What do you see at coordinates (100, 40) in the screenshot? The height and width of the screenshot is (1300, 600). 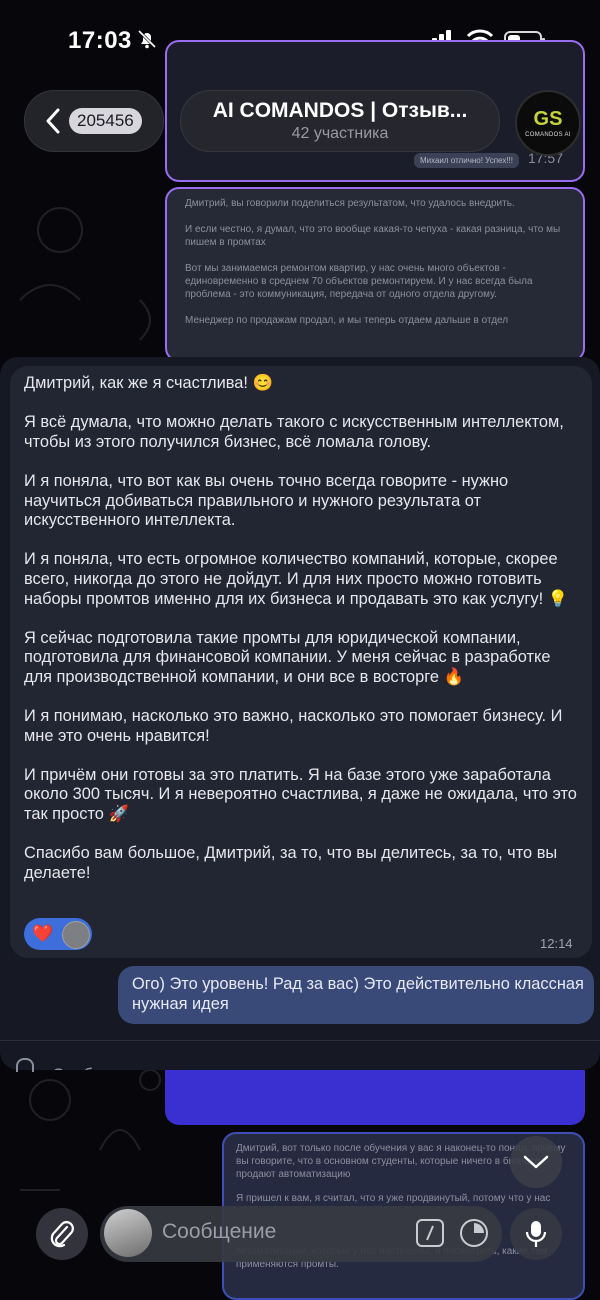 I see `status-time: 17:03` at bounding box center [100, 40].